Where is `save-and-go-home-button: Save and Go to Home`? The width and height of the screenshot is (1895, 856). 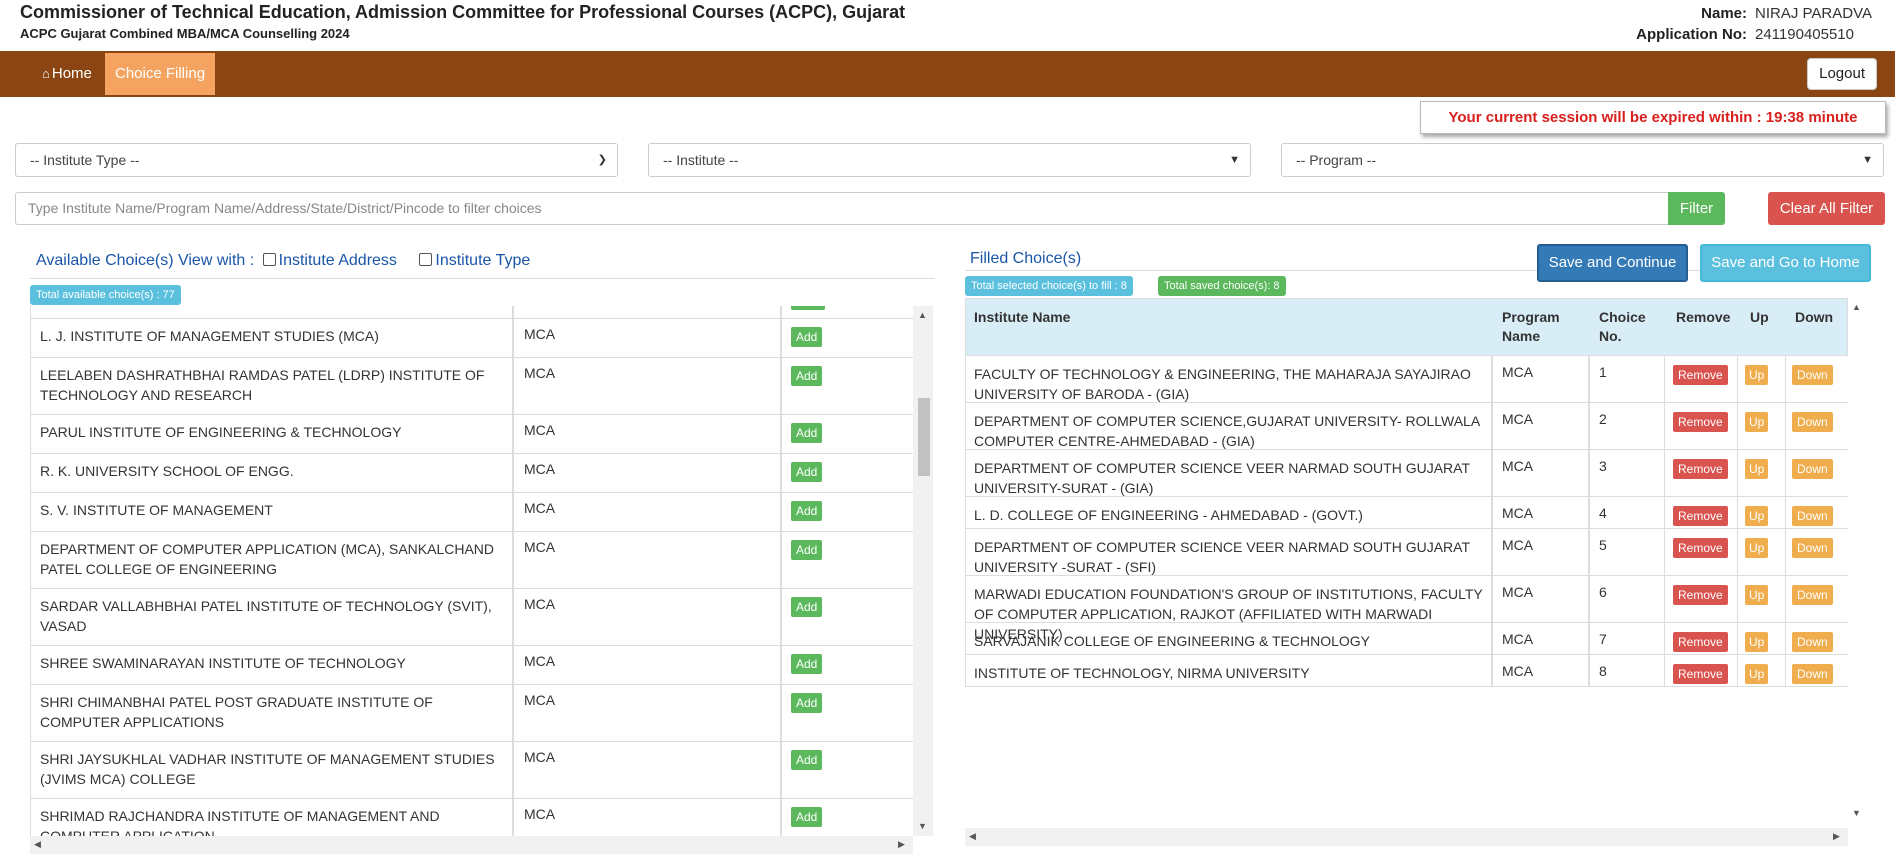
save-and-go-home-button: Save and Go to Home is located at coordinates (1785, 263).